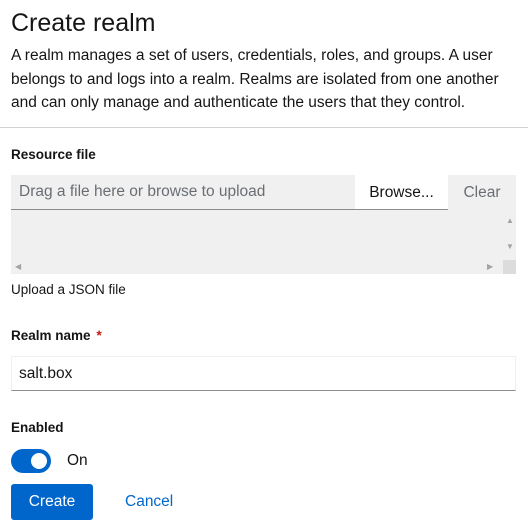  Describe the element at coordinates (257, 267) in the screenshot. I see `horizontal-scrollbar: ◀ ▶` at that location.